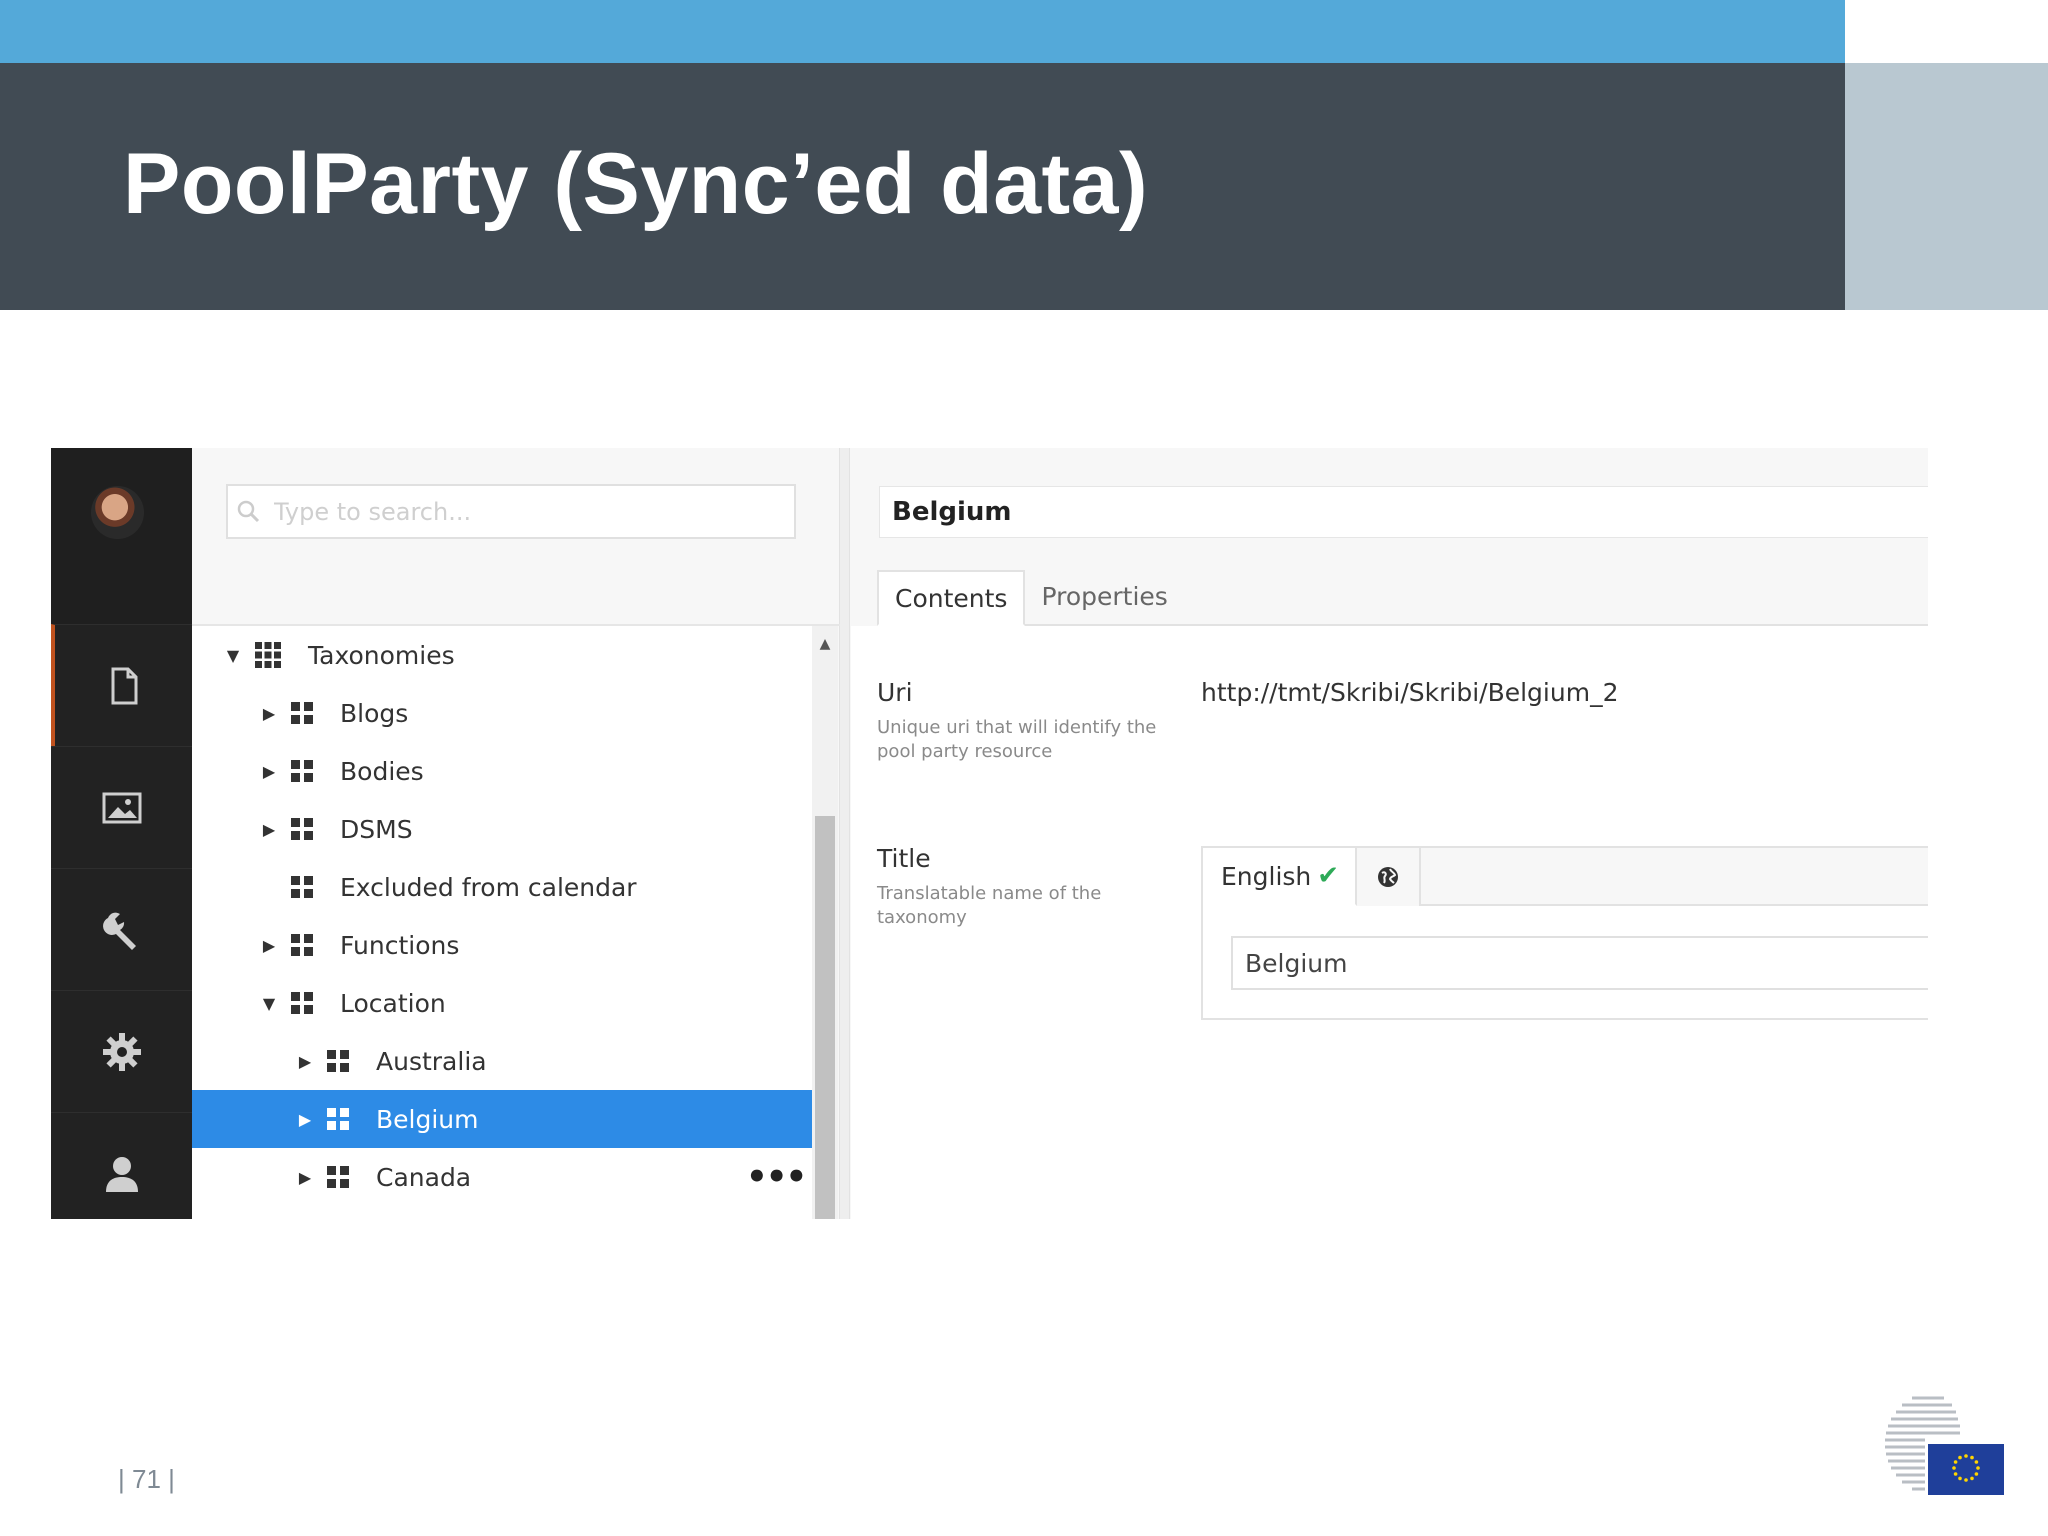 This screenshot has height=1536, width=2048. What do you see at coordinates (1402, 598) in the screenshot?
I see `detail-tabs: Contents Properties` at bounding box center [1402, 598].